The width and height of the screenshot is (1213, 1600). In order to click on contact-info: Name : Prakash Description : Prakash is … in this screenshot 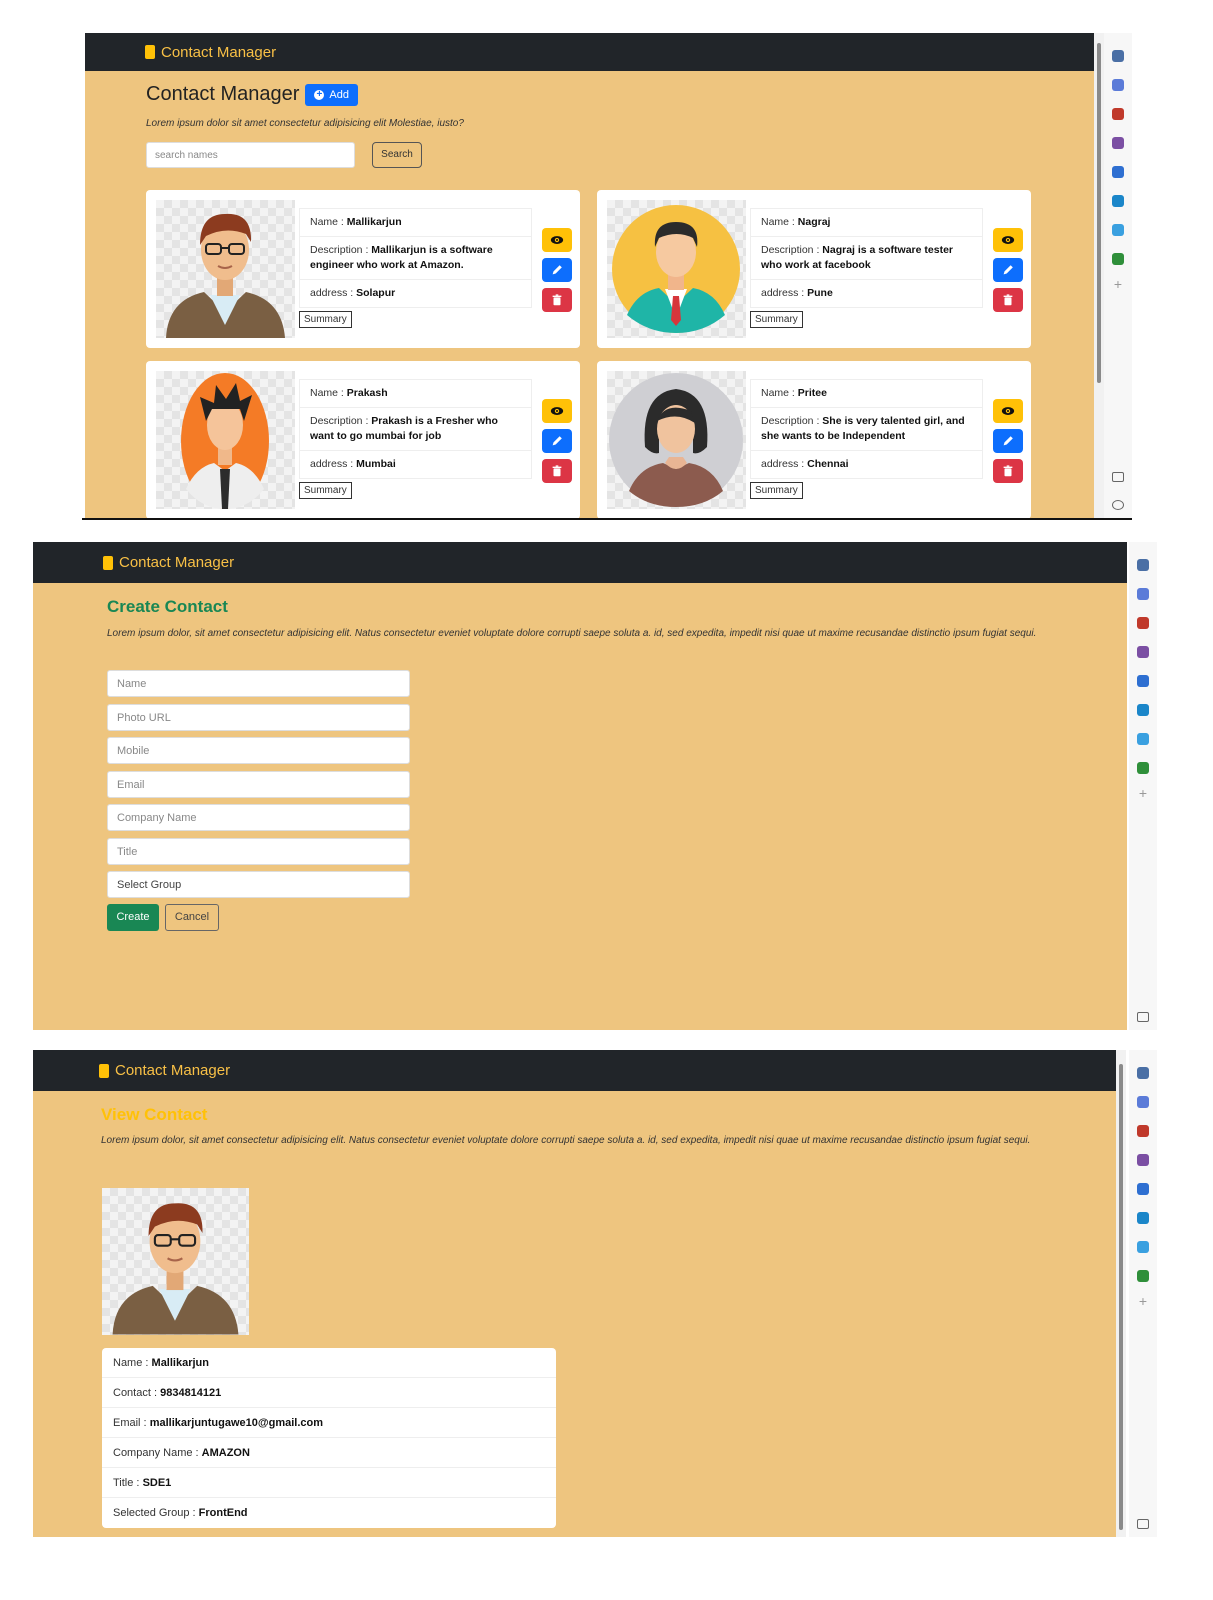, I will do `click(415, 429)`.